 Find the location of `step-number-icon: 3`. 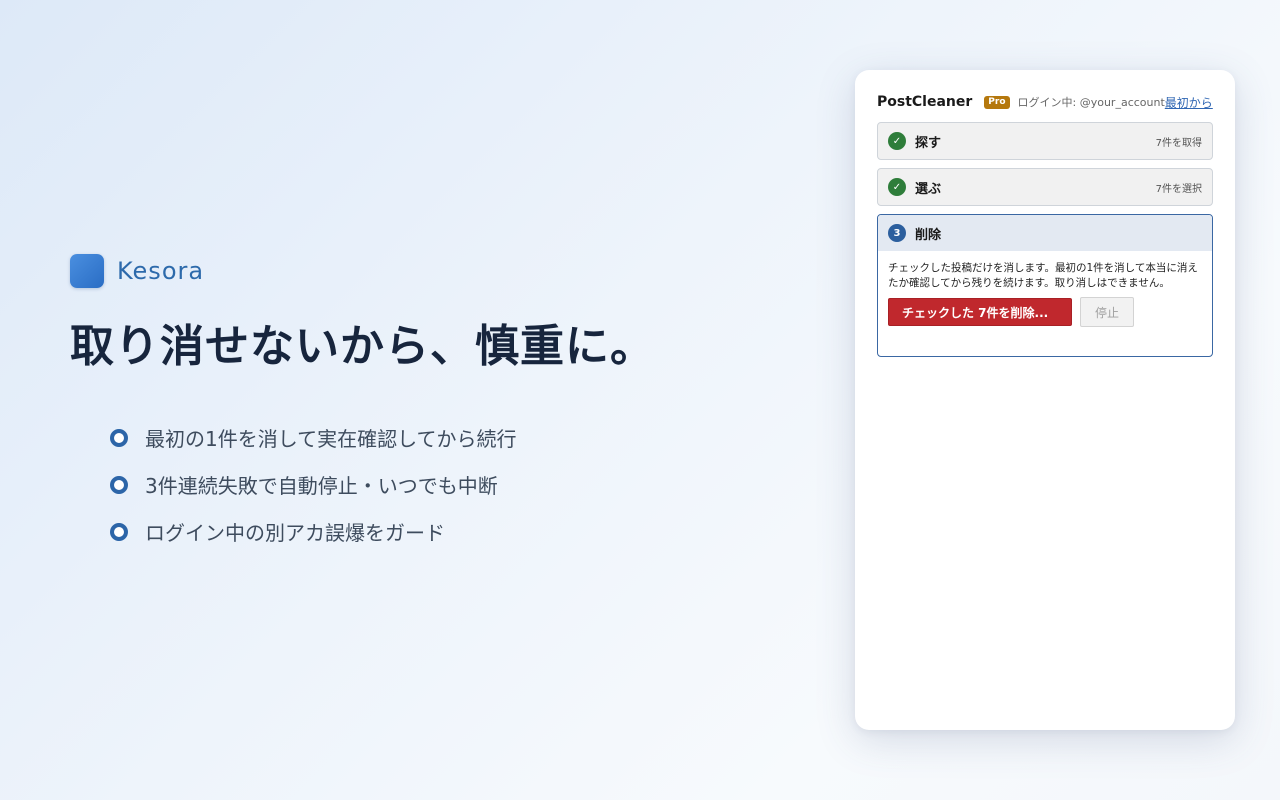

step-number-icon: 3 is located at coordinates (897, 233).